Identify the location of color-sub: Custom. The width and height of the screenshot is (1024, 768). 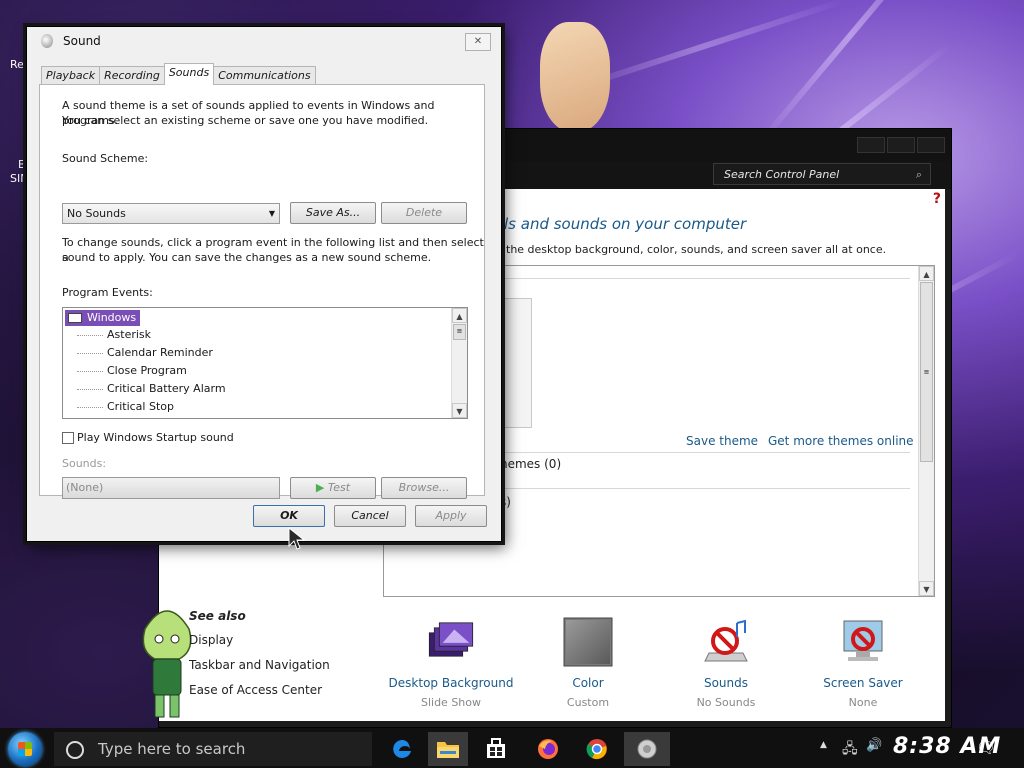
(588, 702).